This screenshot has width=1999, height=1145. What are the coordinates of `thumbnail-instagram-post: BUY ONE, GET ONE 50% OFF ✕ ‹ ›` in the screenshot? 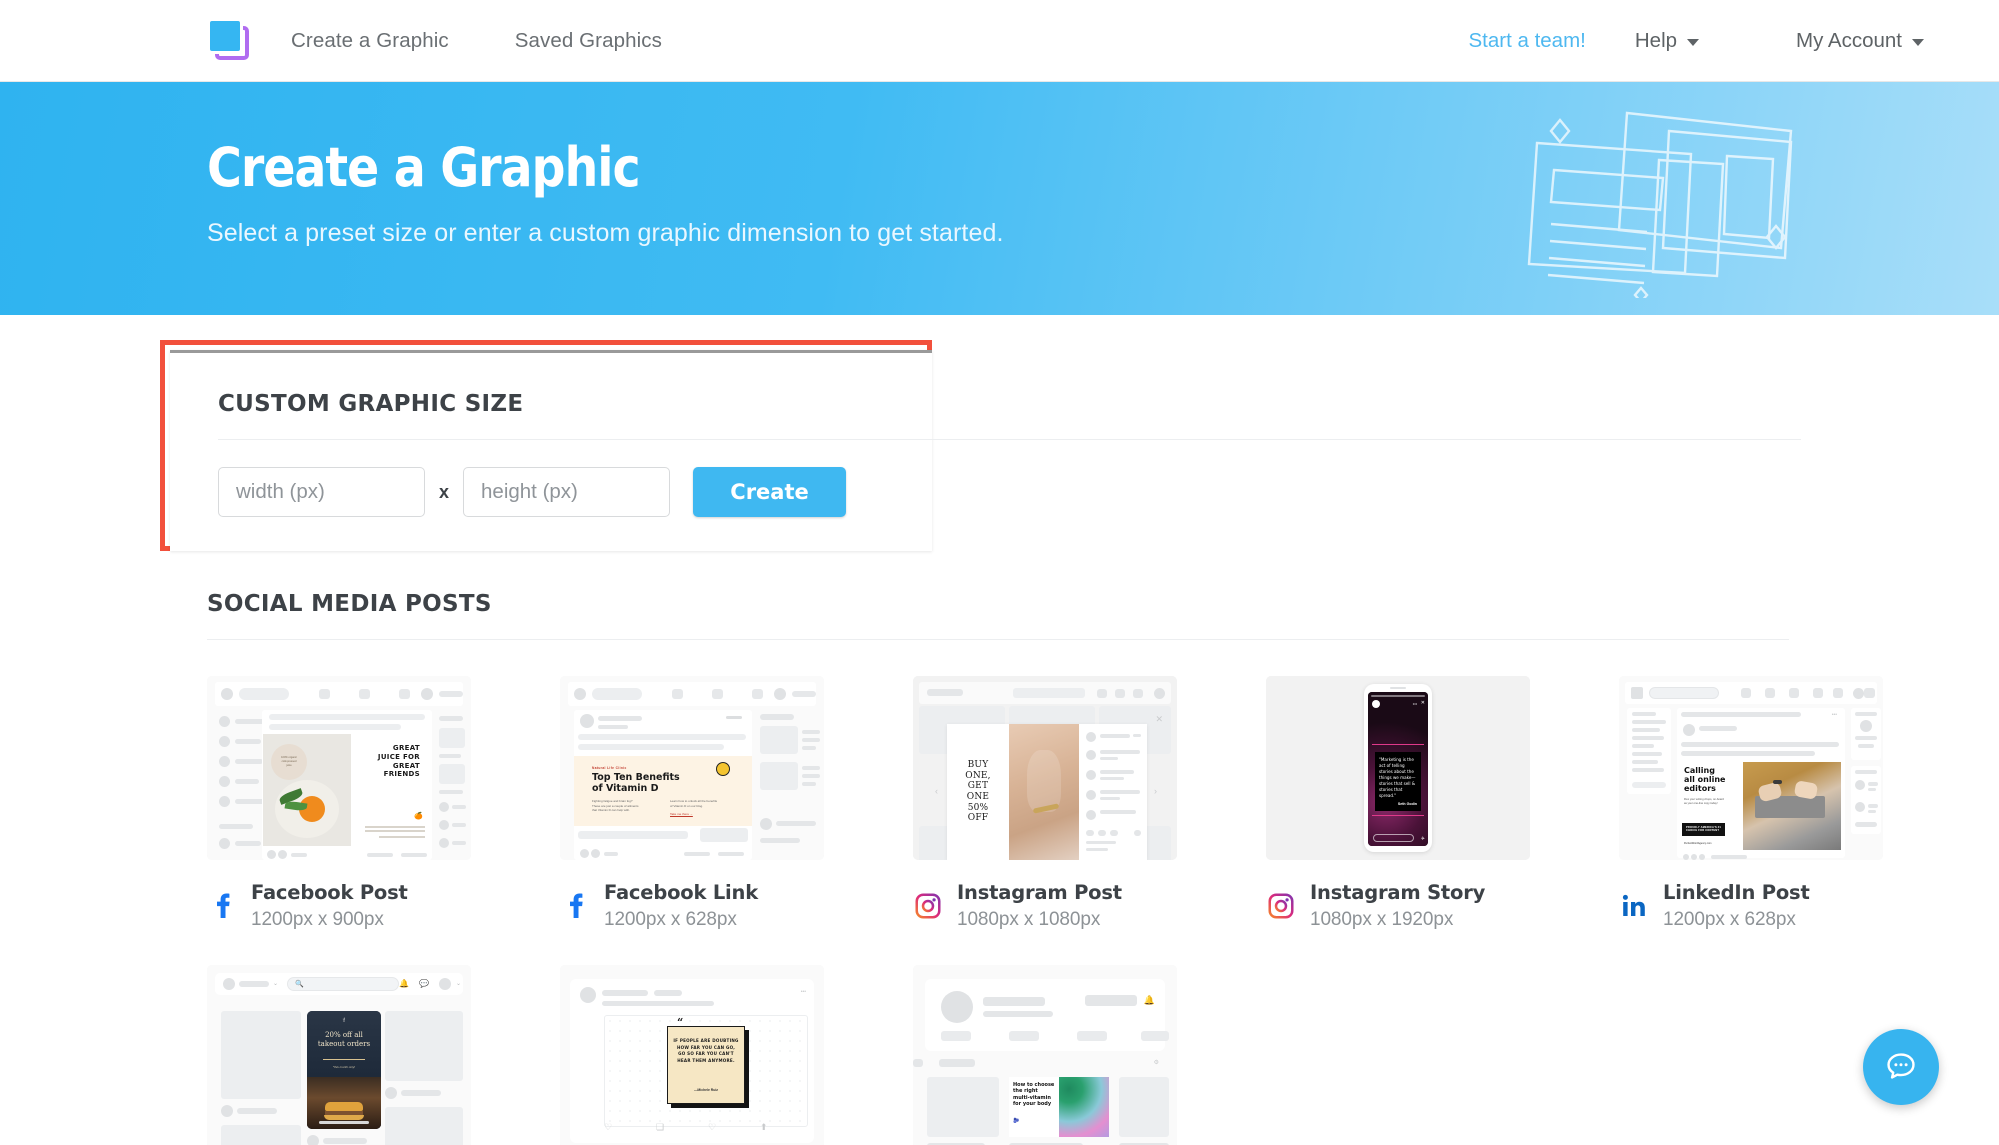 It's located at (1045, 768).